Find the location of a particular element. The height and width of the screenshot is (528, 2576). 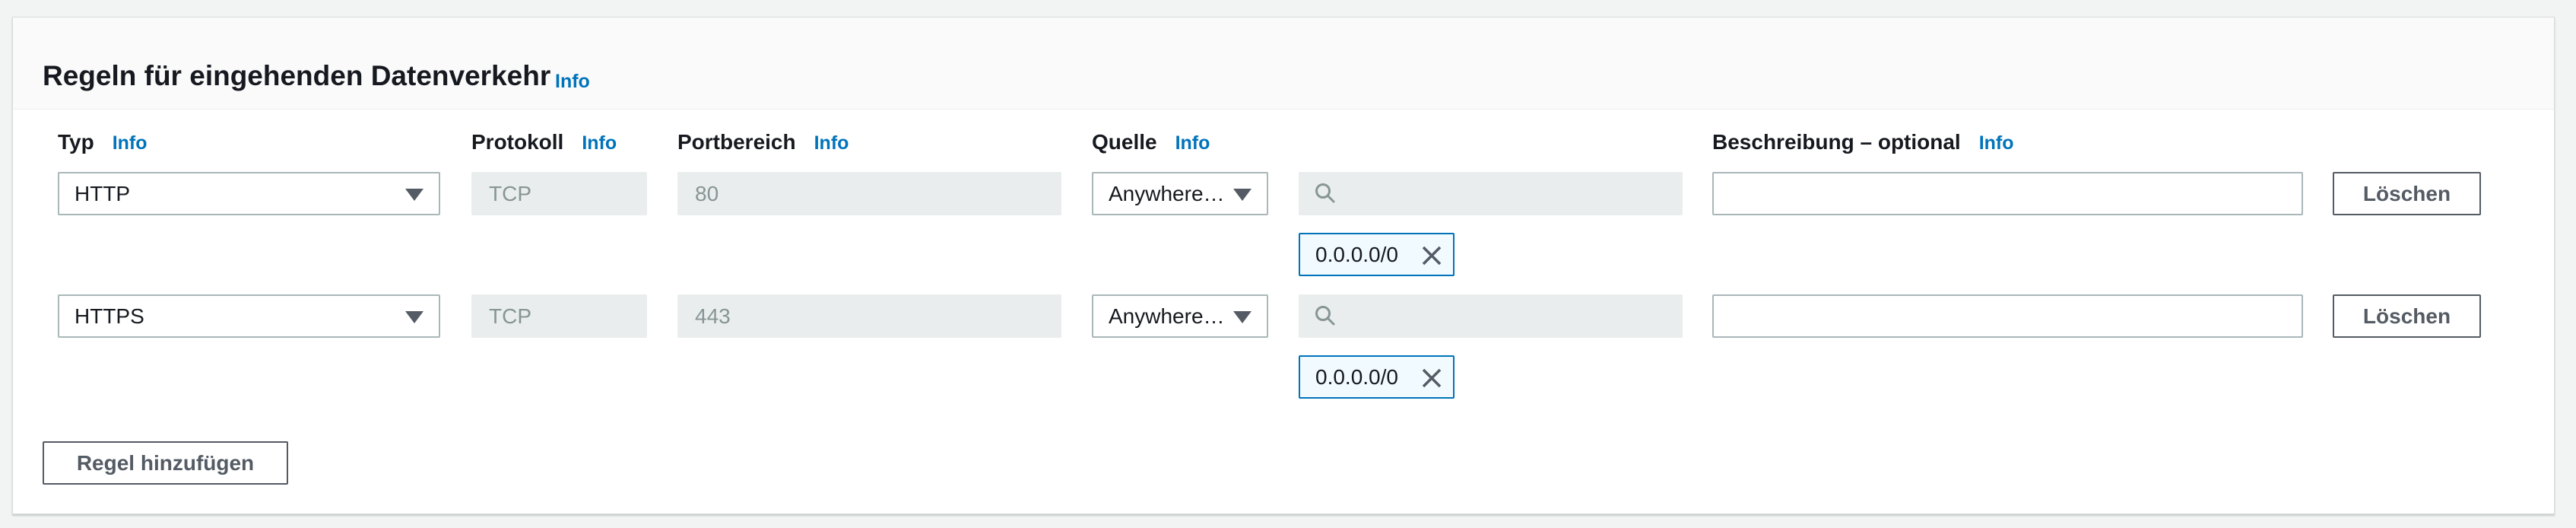

description-info-link: Info is located at coordinates (1996, 143).